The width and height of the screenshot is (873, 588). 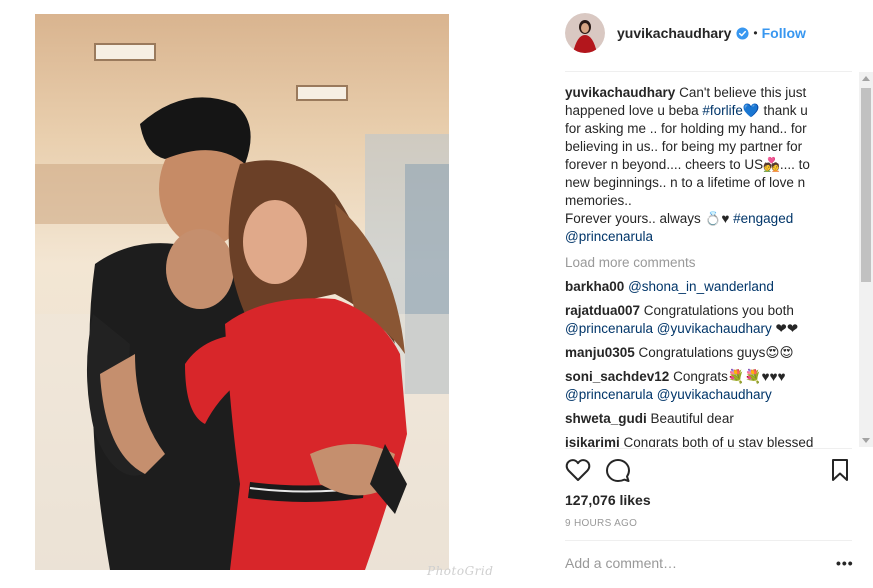 I want to click on comment-username: manju0305, so click(x=600, y=352).